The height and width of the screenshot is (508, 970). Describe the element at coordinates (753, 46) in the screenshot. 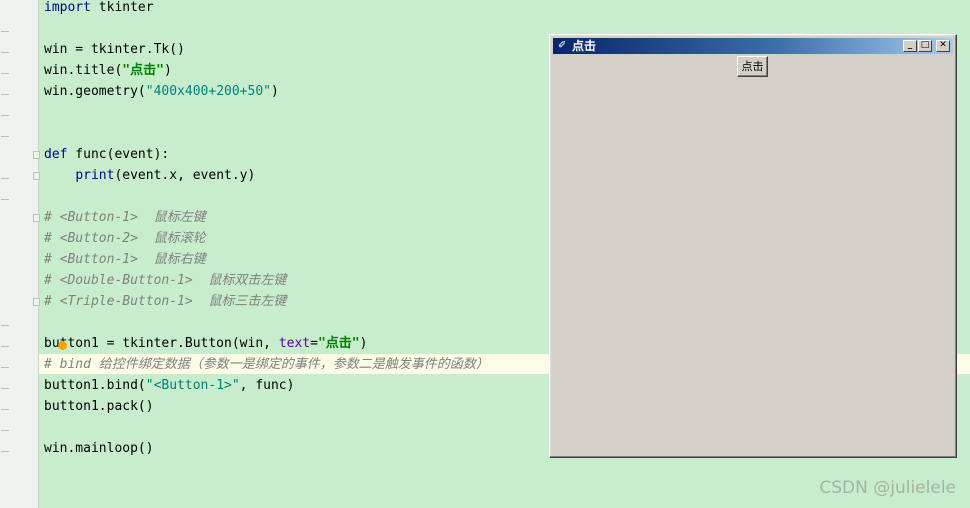

I see `tk-window-titlebar: ✐ 点击 _ □ ✕` at that location.